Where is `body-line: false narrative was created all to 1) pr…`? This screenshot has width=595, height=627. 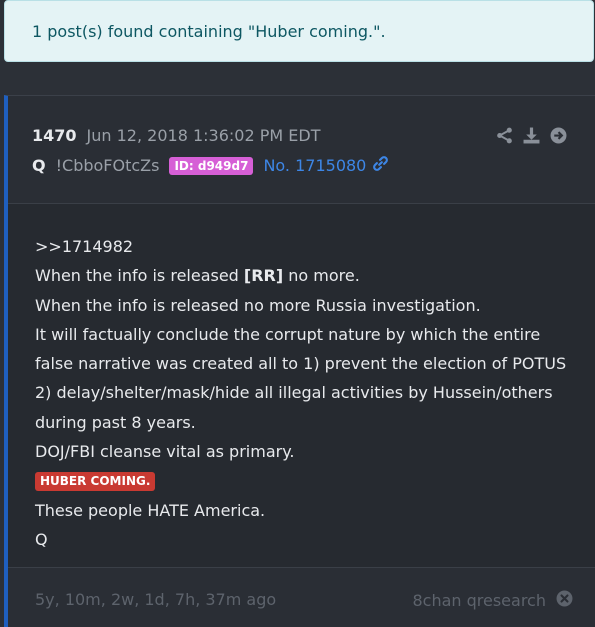 body-line: false narrative was created all to 1) pr… is located at coordinates (301, 364).